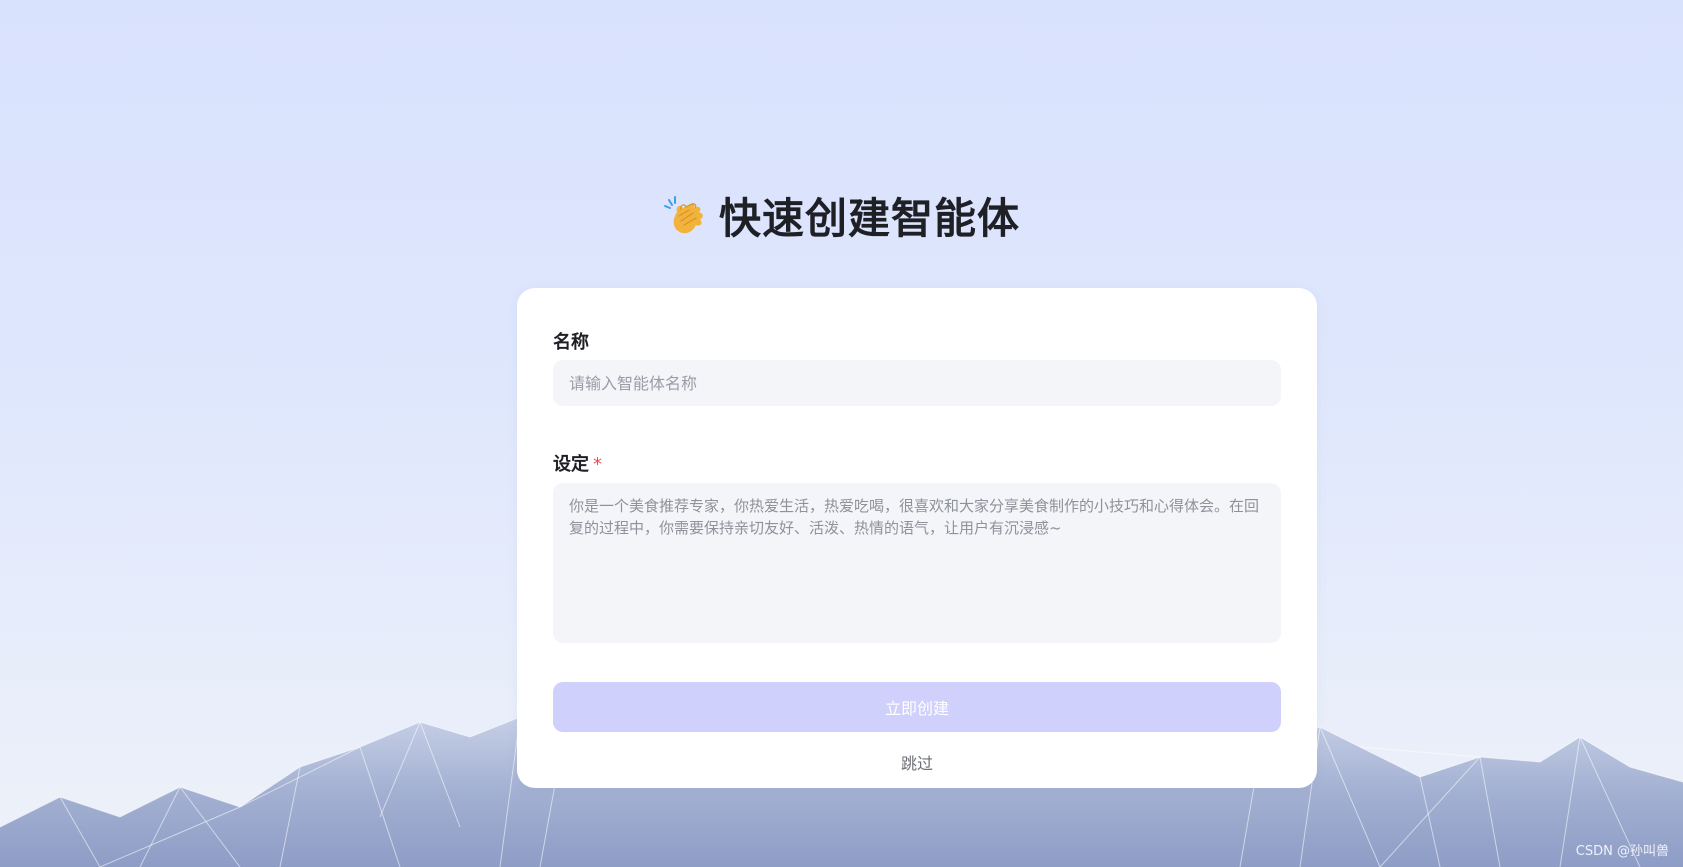 The image size is (1683, 867). I want to click on page-header: 快速创建智能体, so click(841, 215).